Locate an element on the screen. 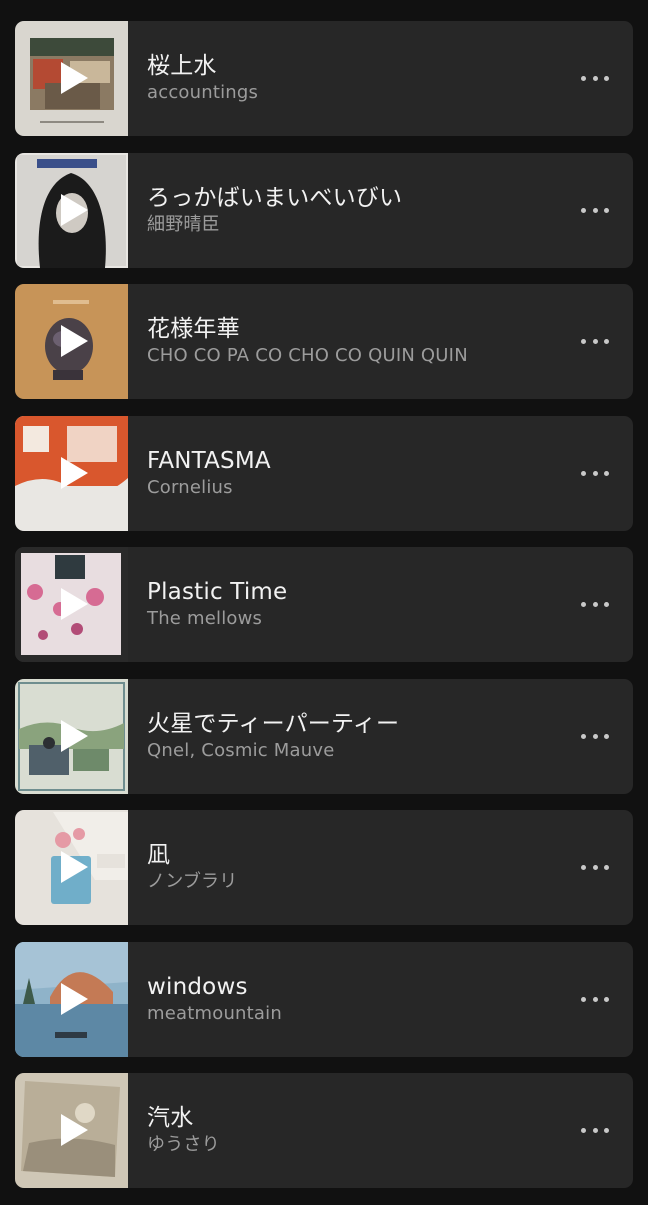 This screenshot has height=1205, width=648. track-card: 桜上水 accountings is located at coordinates (324, 78).